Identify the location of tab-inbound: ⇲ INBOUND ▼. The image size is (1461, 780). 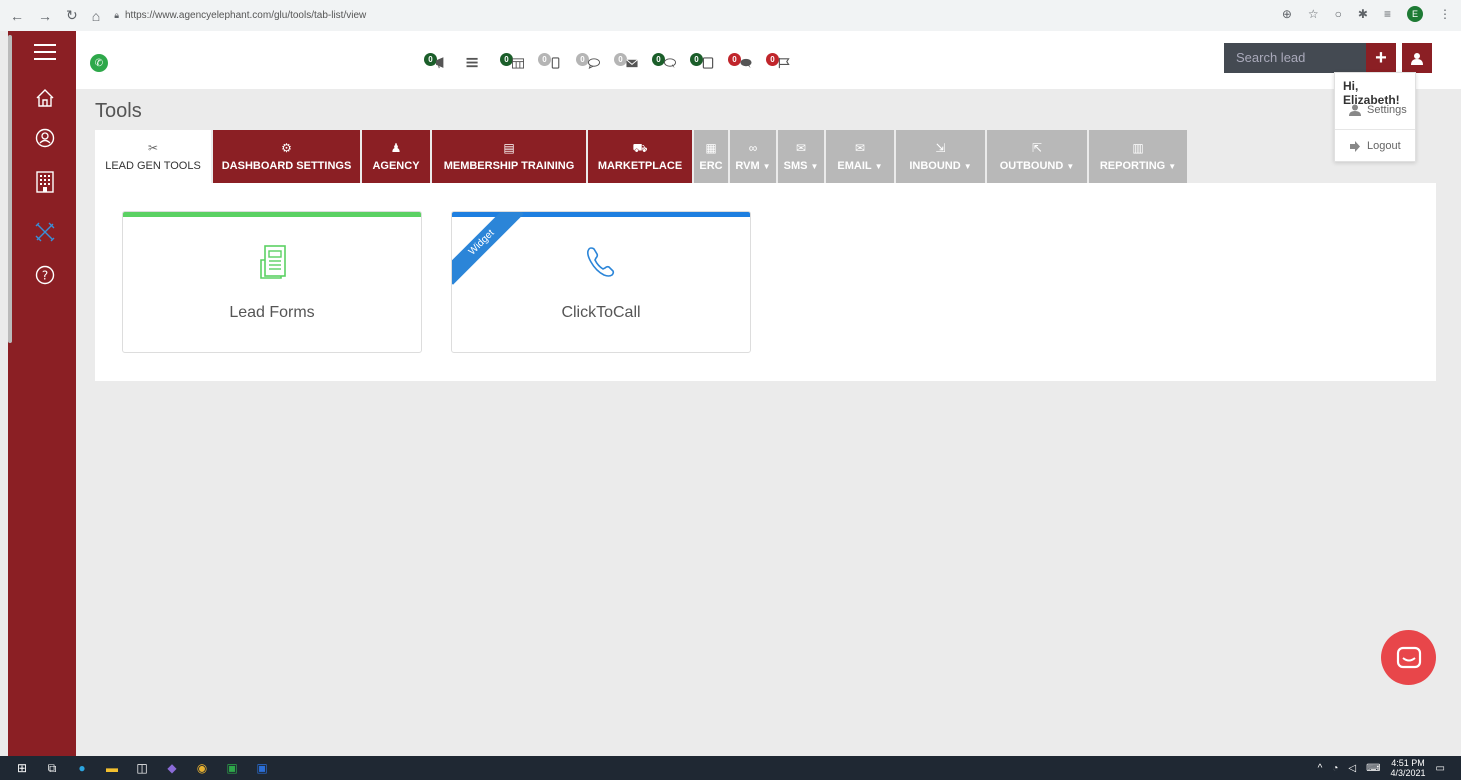
(940, 156).